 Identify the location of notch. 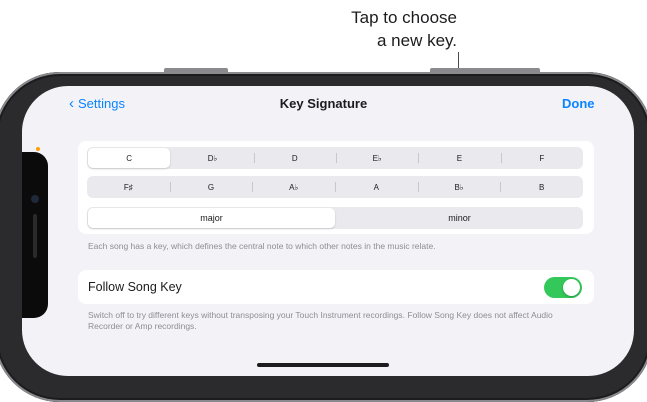
(35, 235).